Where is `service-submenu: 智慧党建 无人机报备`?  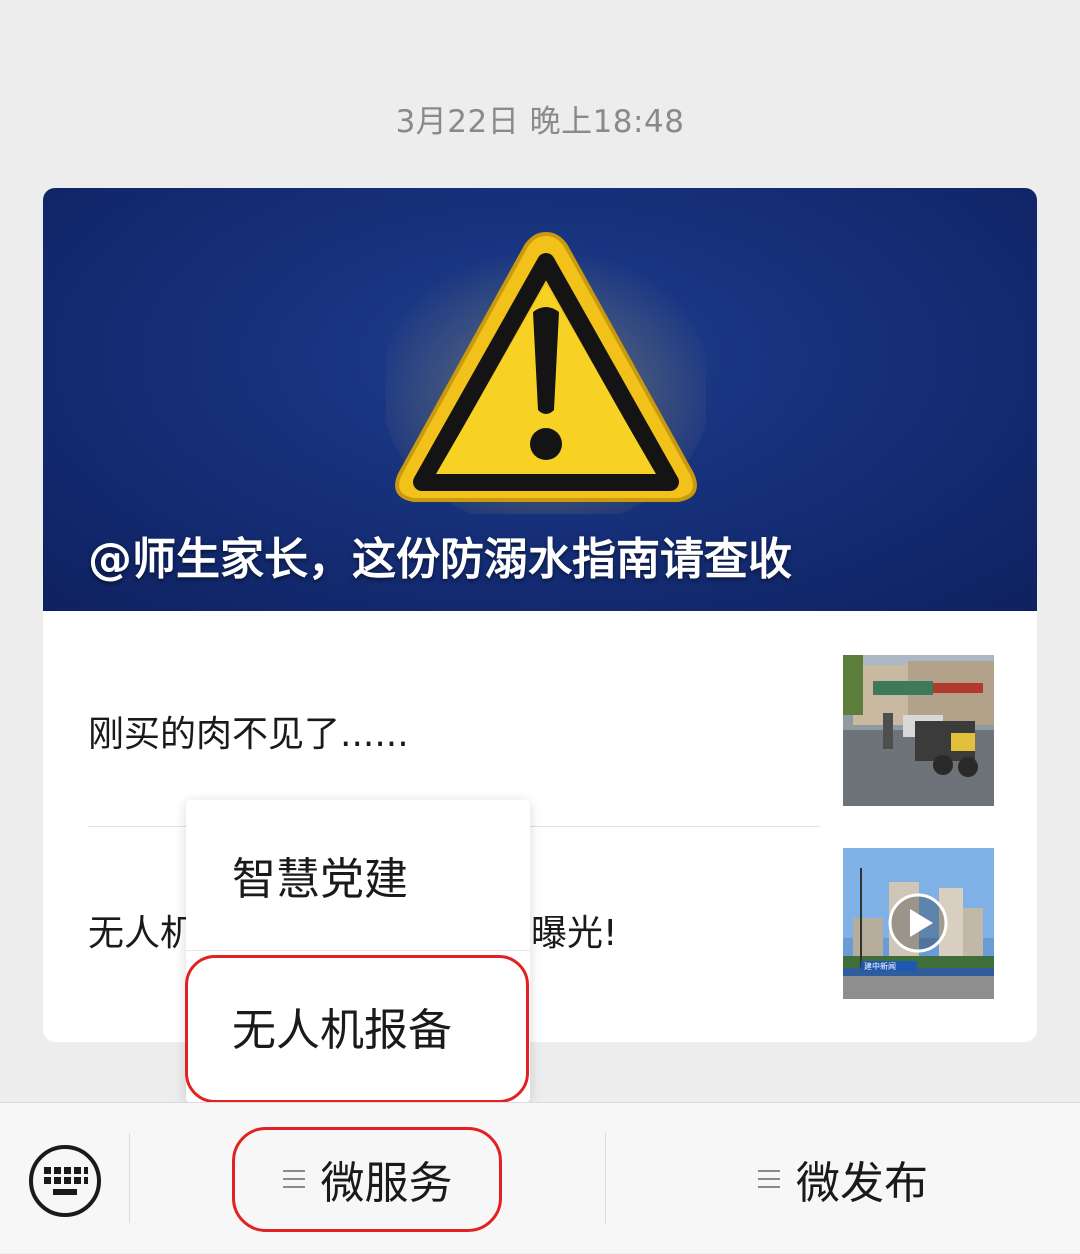 service-submenu: 智慧党建 无人机报备 is located at coordinates (358, 951).